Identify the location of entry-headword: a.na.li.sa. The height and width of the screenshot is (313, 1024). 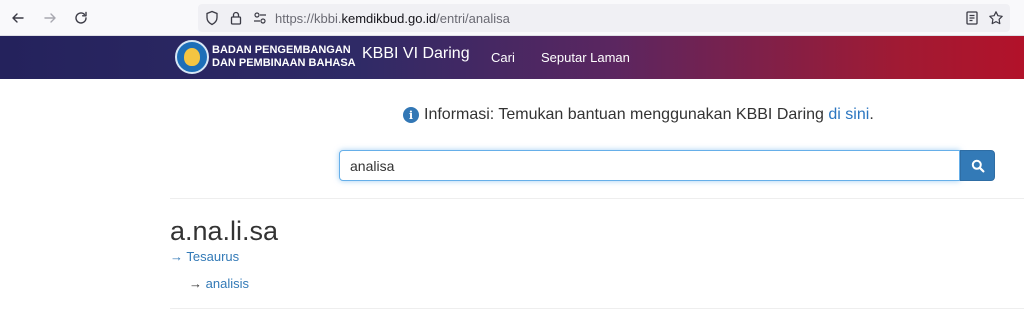
(224, 231).